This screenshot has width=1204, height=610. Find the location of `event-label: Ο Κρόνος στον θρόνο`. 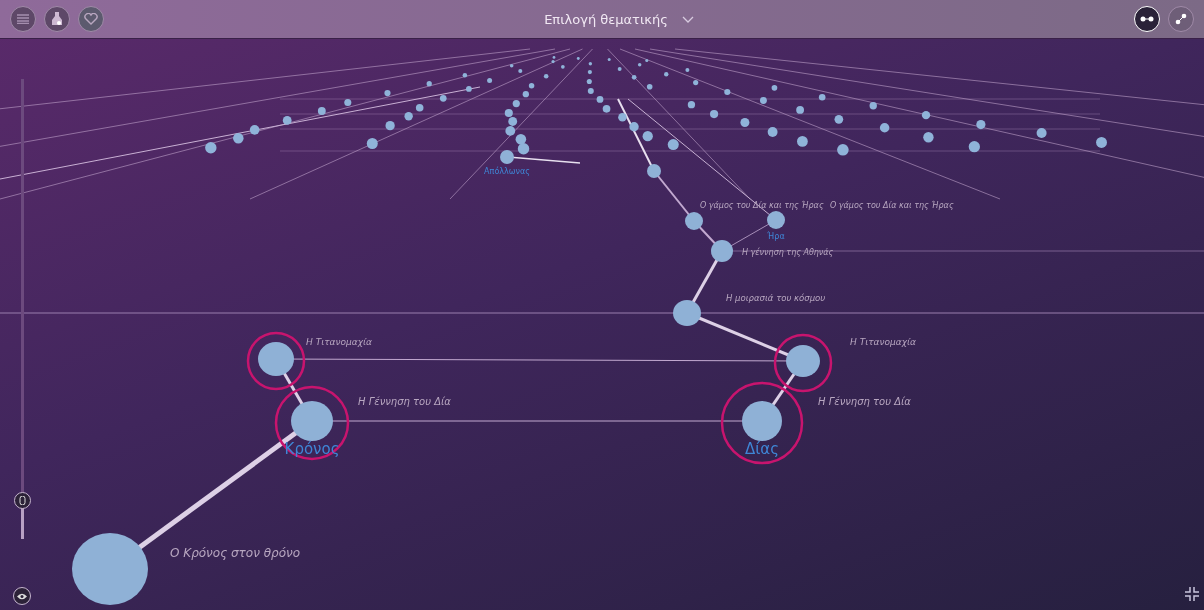

event-label: Ο Κρόνος στον θρόνο is located at coordinates (235, 553).